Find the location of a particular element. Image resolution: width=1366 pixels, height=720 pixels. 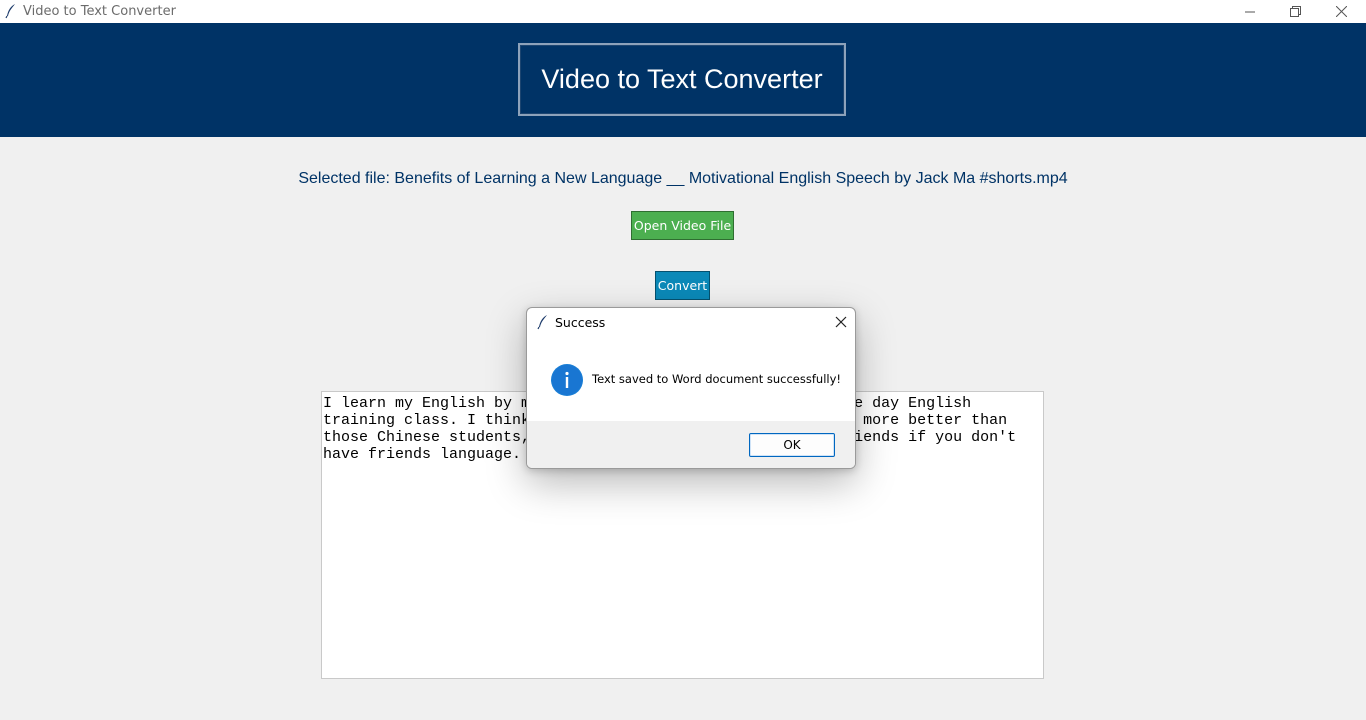

maximize-button is located at coordinates (1295, 11).